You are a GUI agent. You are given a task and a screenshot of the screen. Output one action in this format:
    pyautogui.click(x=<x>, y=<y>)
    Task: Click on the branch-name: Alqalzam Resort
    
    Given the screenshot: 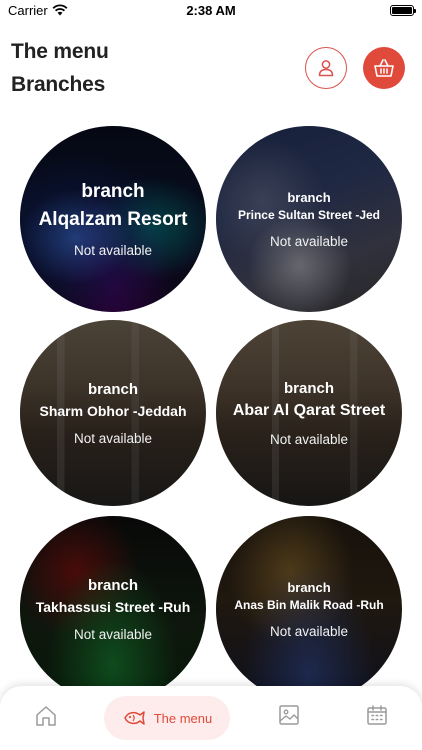 What is the action you would take?
    pyautogui.click(x=113, y=219)
    